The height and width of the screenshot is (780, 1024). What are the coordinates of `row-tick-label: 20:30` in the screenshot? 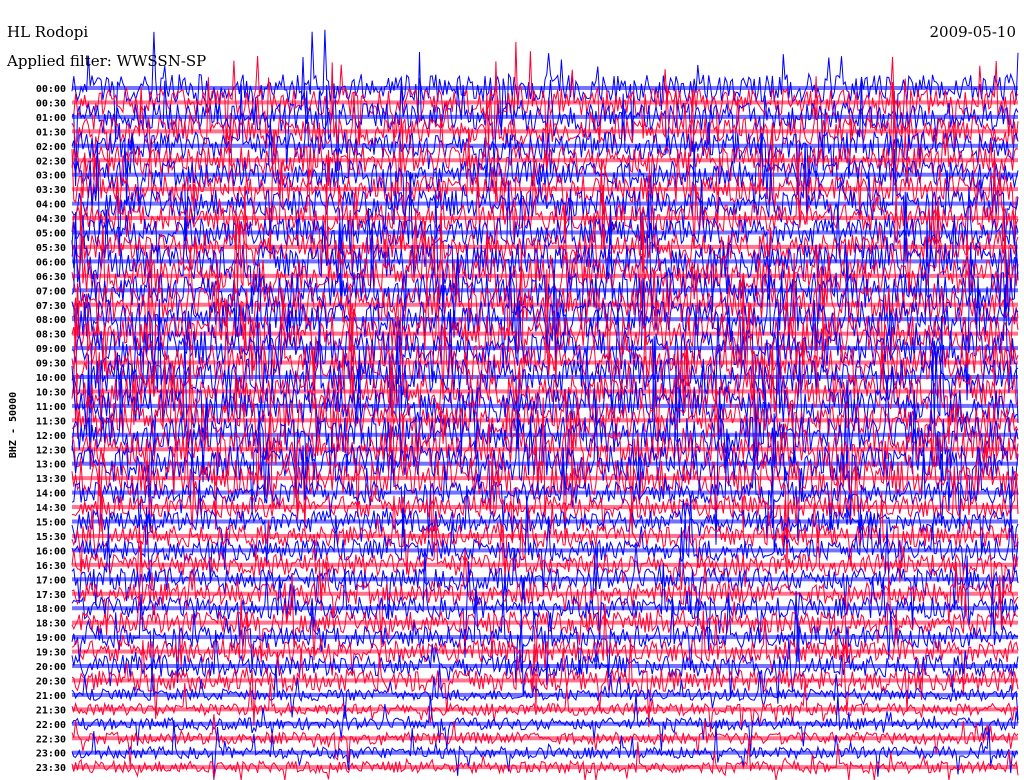 It's located at (51, 681).